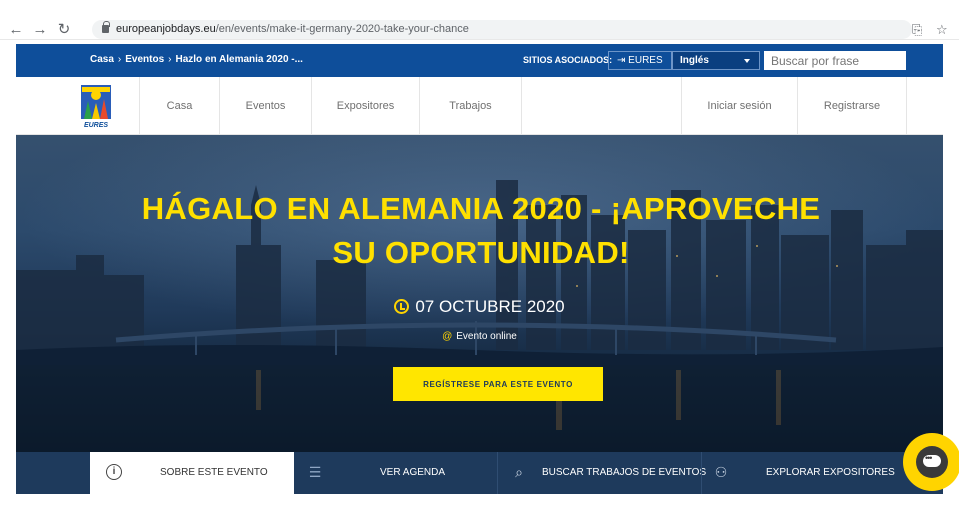 This screenshot has height=524, width=959. I want to click on list-icon: ☰, so click(315, 472).